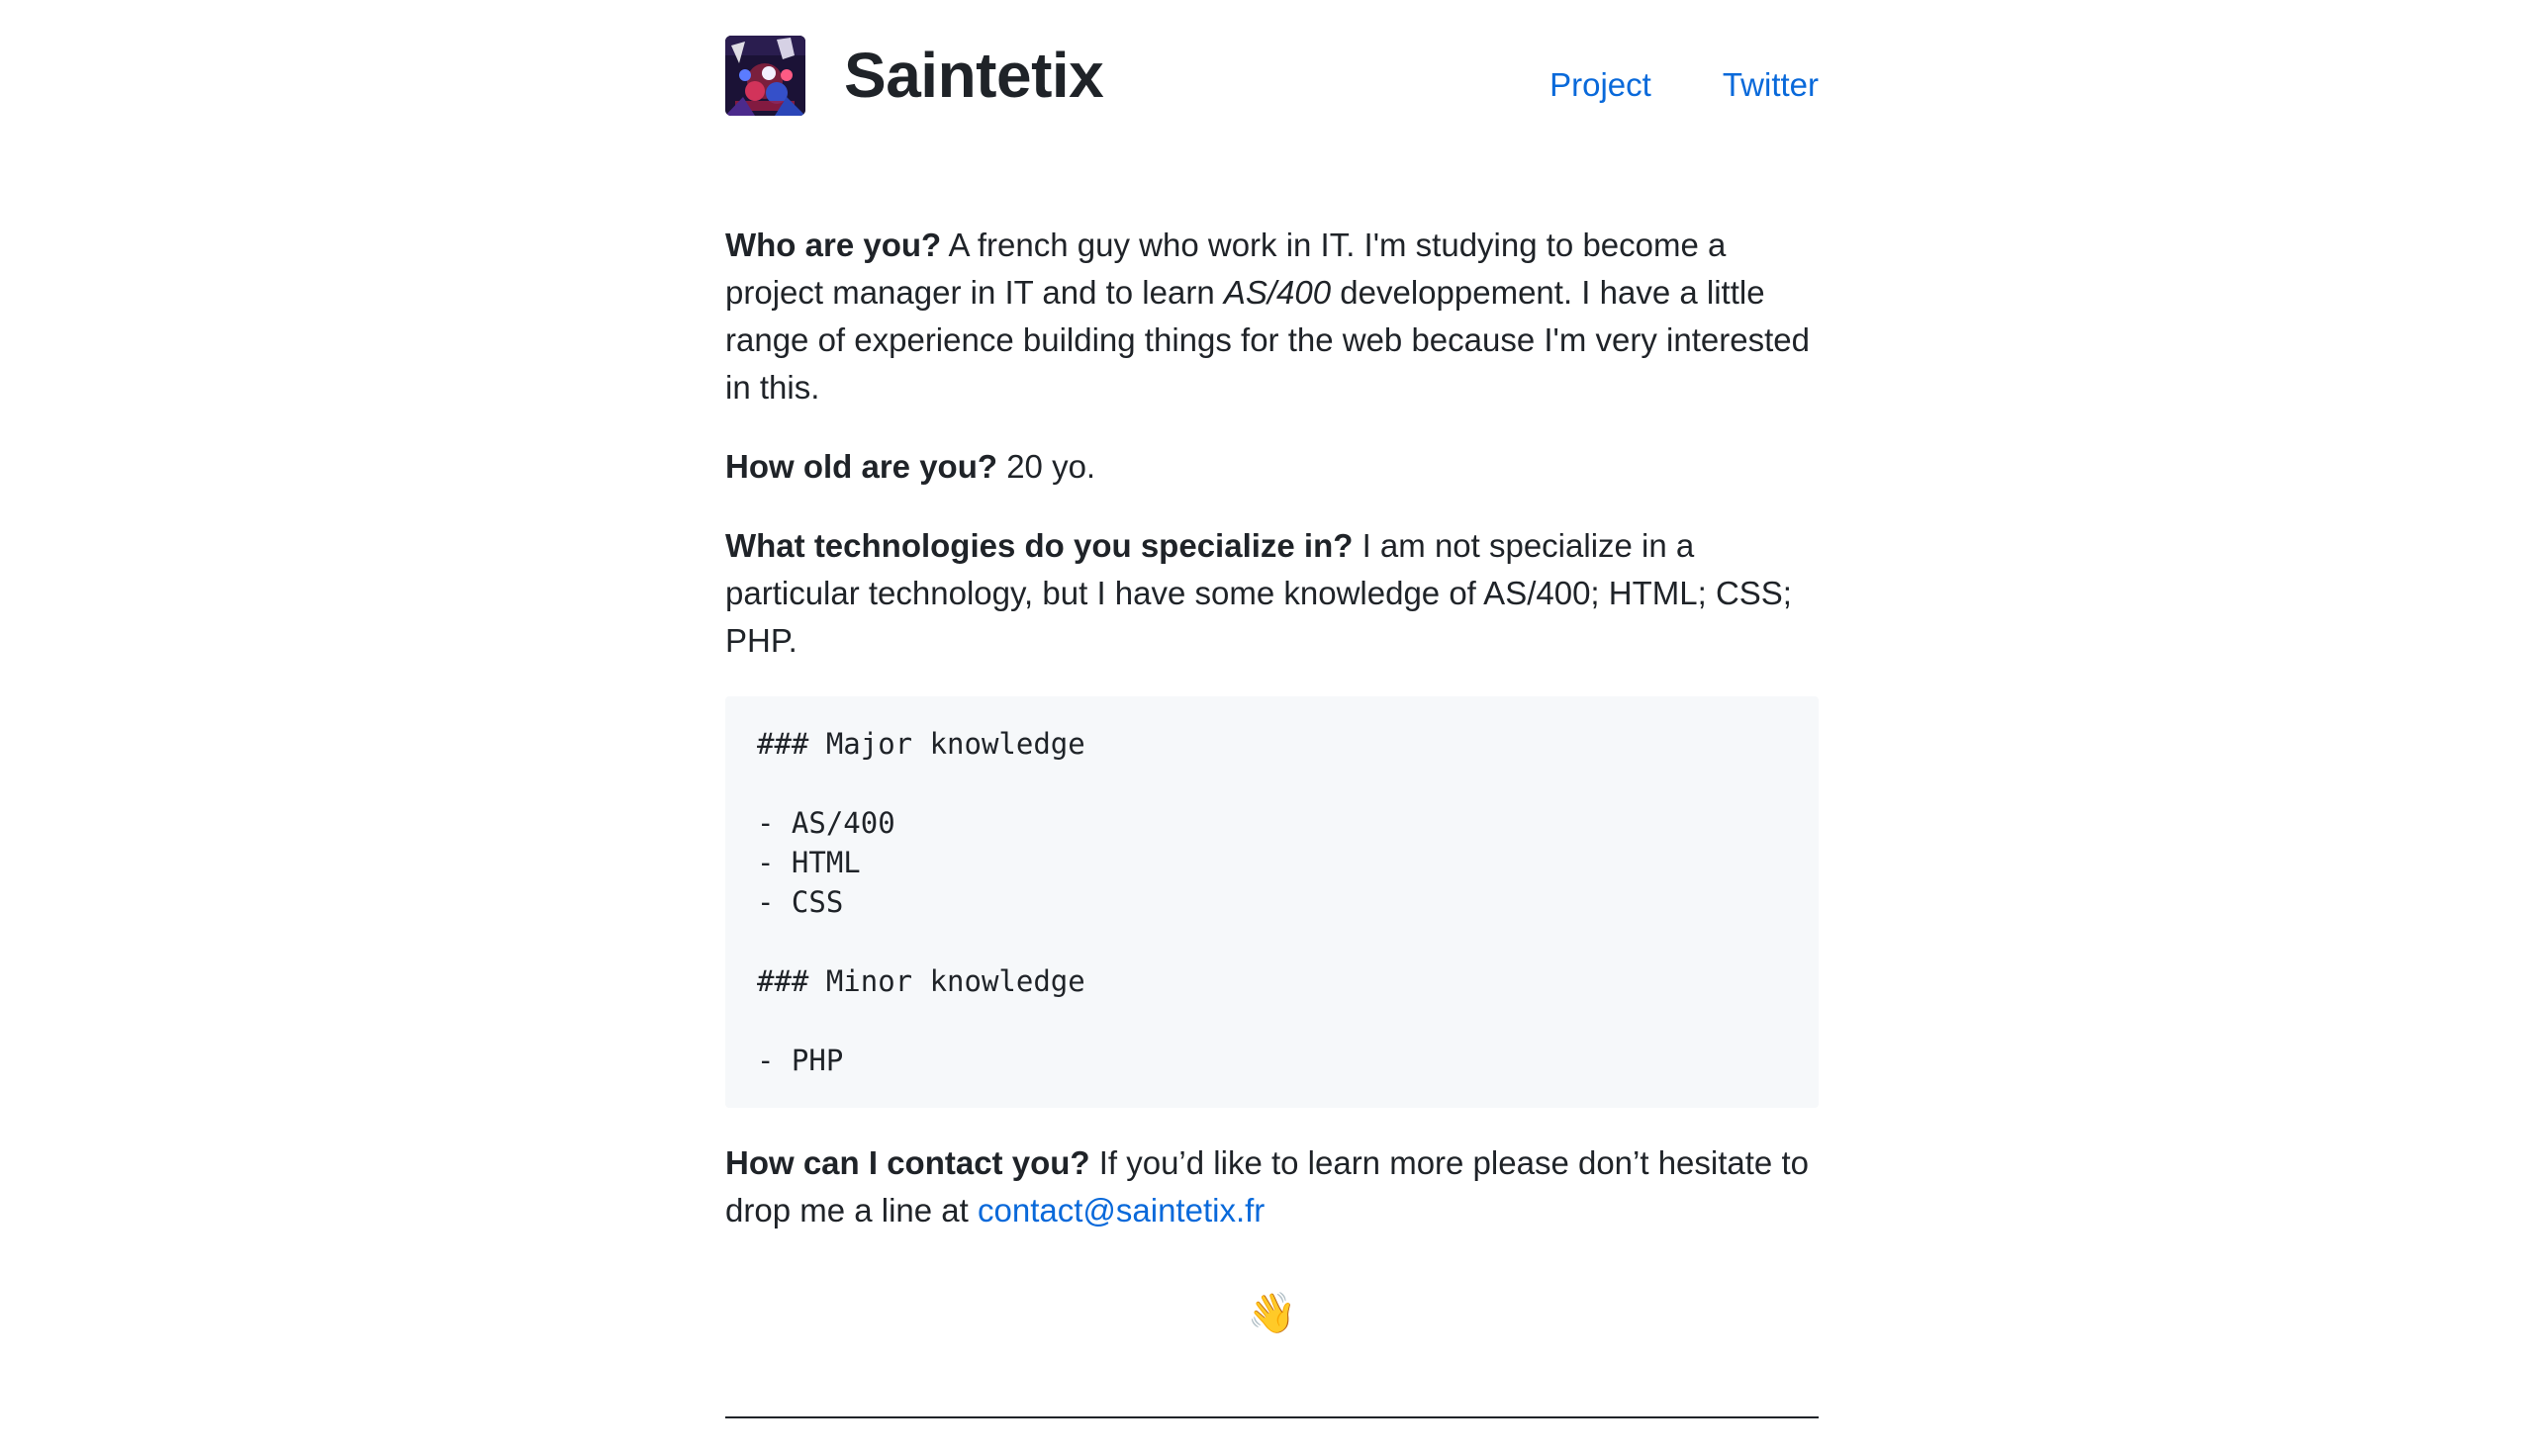 Image resolution: width=2533 pixels, height=1456 pixels. I want to click on waving-hand-emoji: 👋, so click(1272, 1313).